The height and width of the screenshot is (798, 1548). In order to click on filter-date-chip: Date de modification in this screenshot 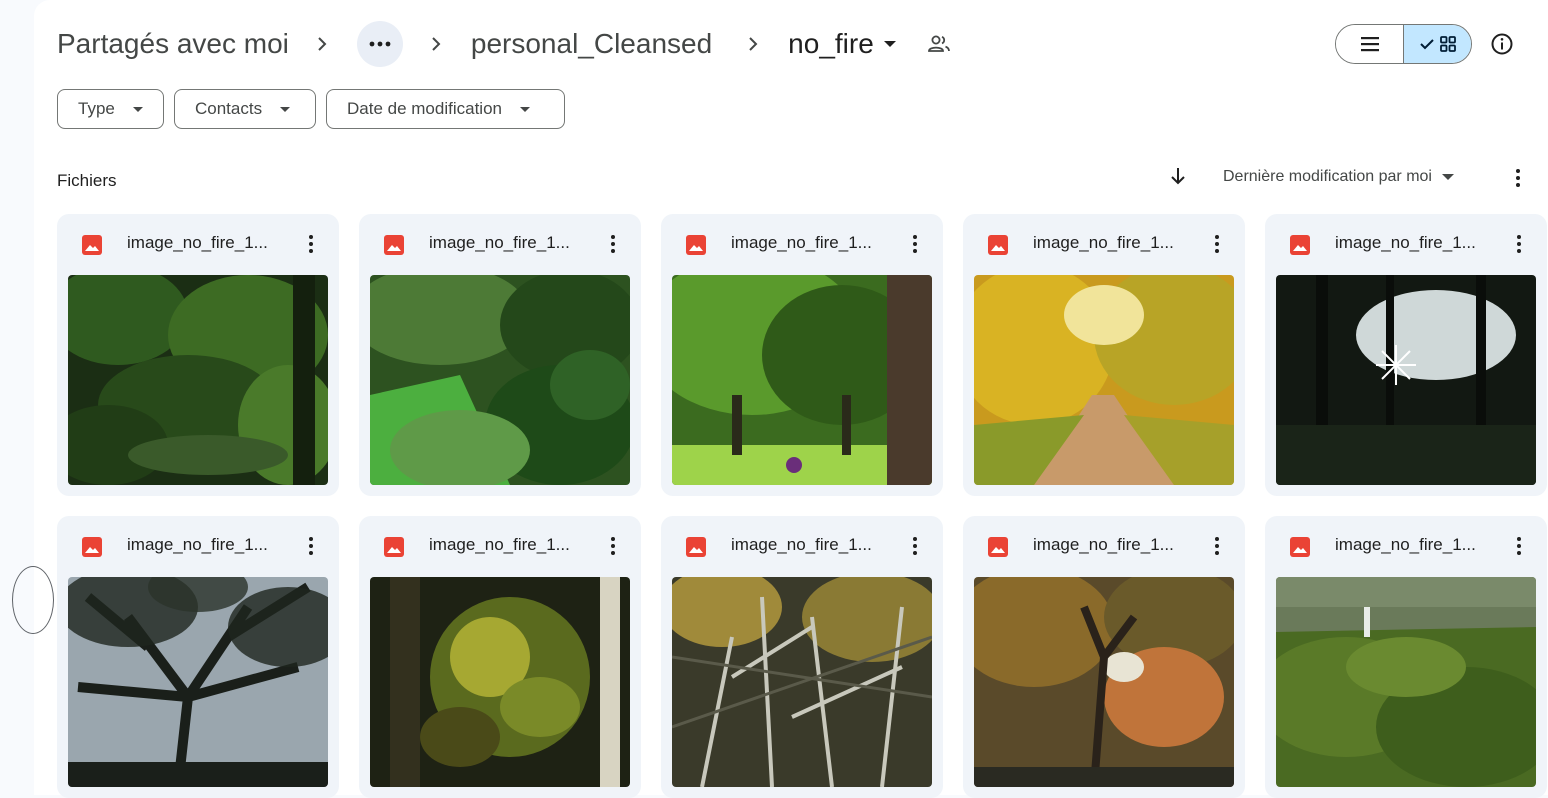, I will do `click(445, 109)`.